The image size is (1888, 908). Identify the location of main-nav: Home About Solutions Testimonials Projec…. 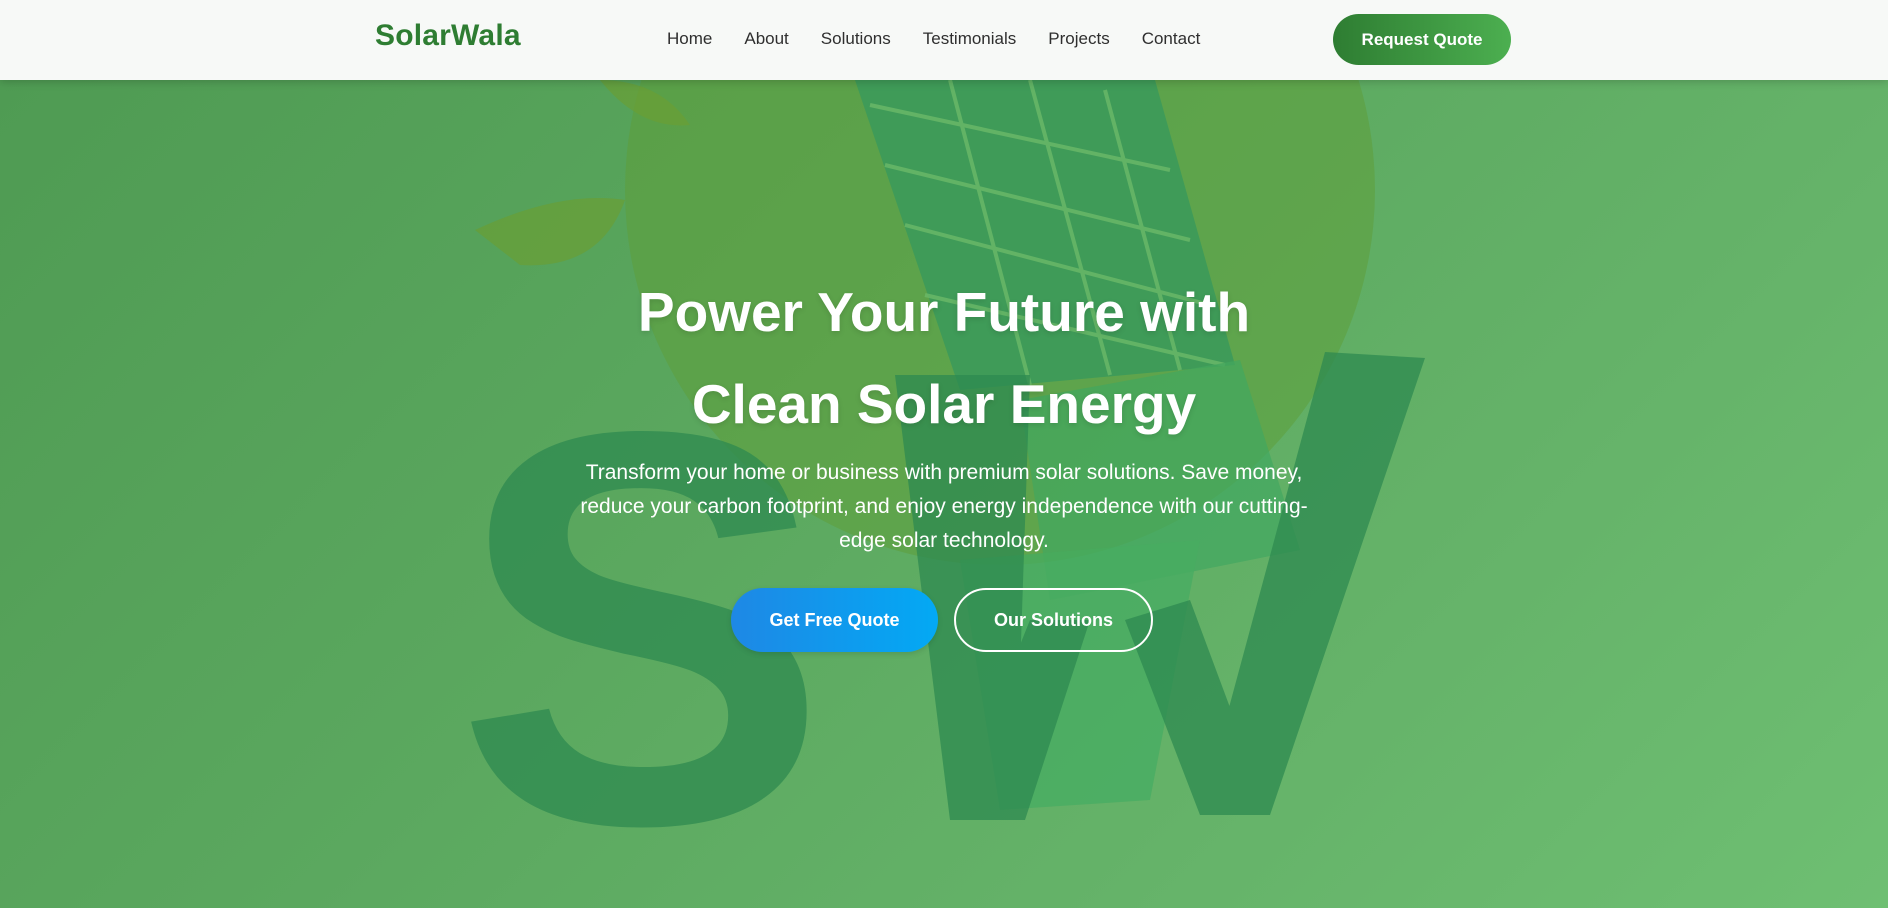
(949, 39).